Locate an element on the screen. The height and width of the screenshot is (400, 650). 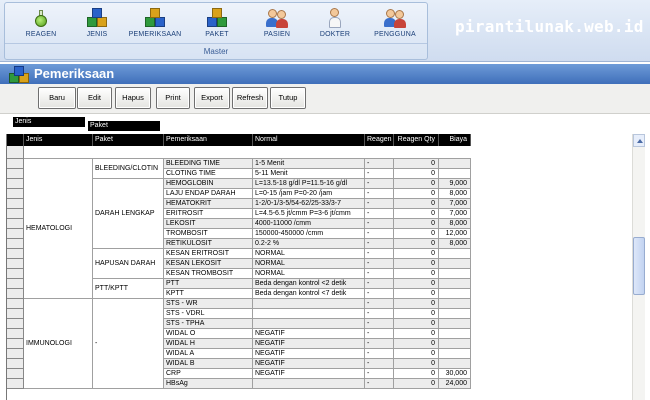
grid-cell-biaya: 8,000 is located at coordinates (455, 194).